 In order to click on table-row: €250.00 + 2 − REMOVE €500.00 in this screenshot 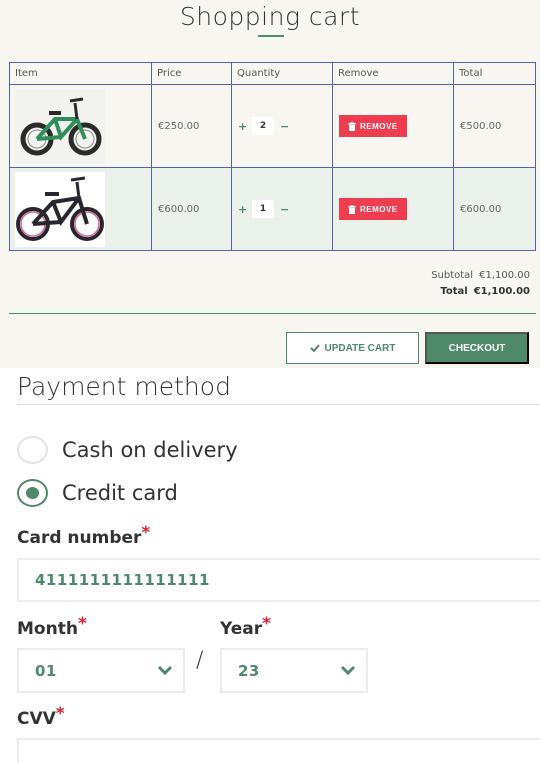, I will do `click(272, 126)`.